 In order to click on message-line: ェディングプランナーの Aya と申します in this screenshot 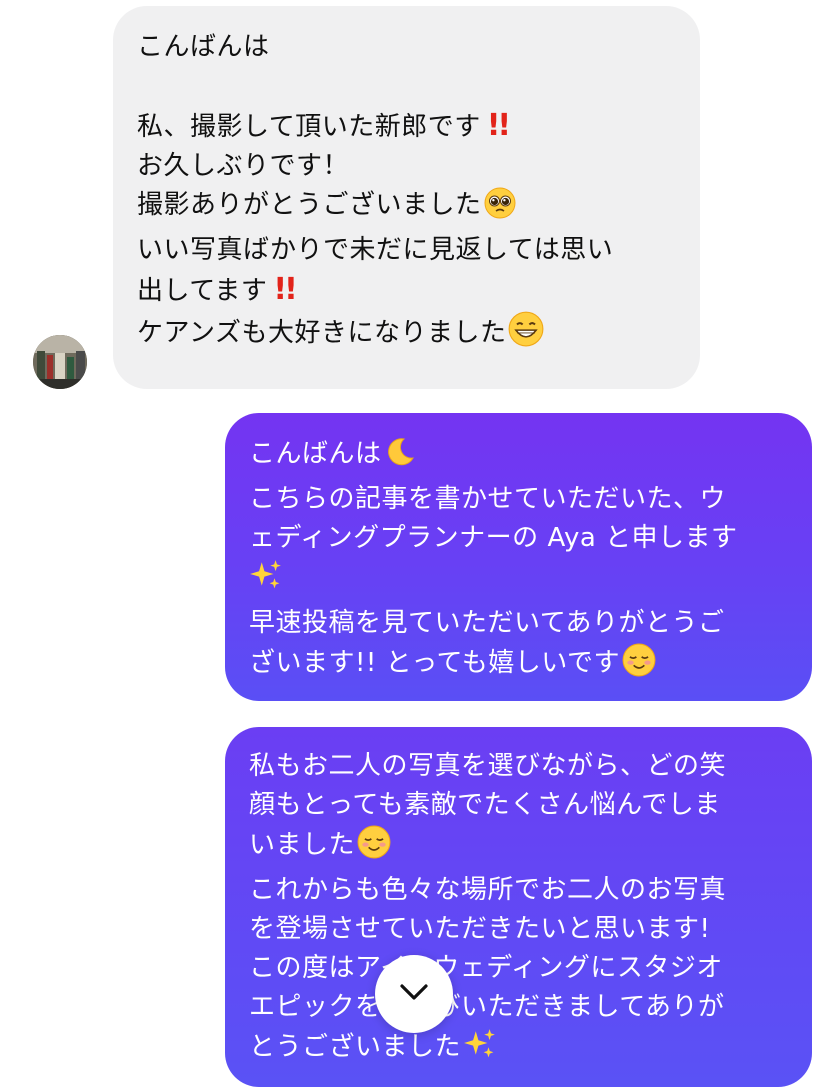, I will do `click(493, 538)`.